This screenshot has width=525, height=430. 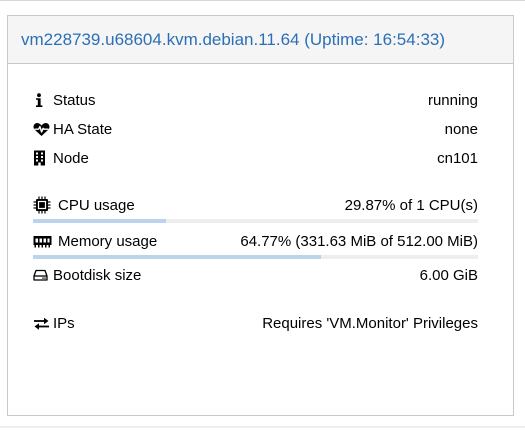 What do you see at coordinates (83, 129) in the screenshot?
I see `ha-state-label: HA State` at bounding box center [83, 129].